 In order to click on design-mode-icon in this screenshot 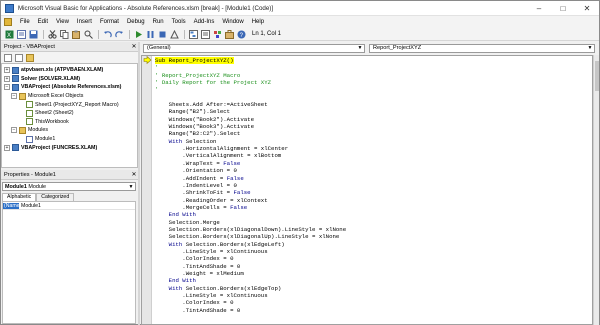, I will do `click(174, 34)`.